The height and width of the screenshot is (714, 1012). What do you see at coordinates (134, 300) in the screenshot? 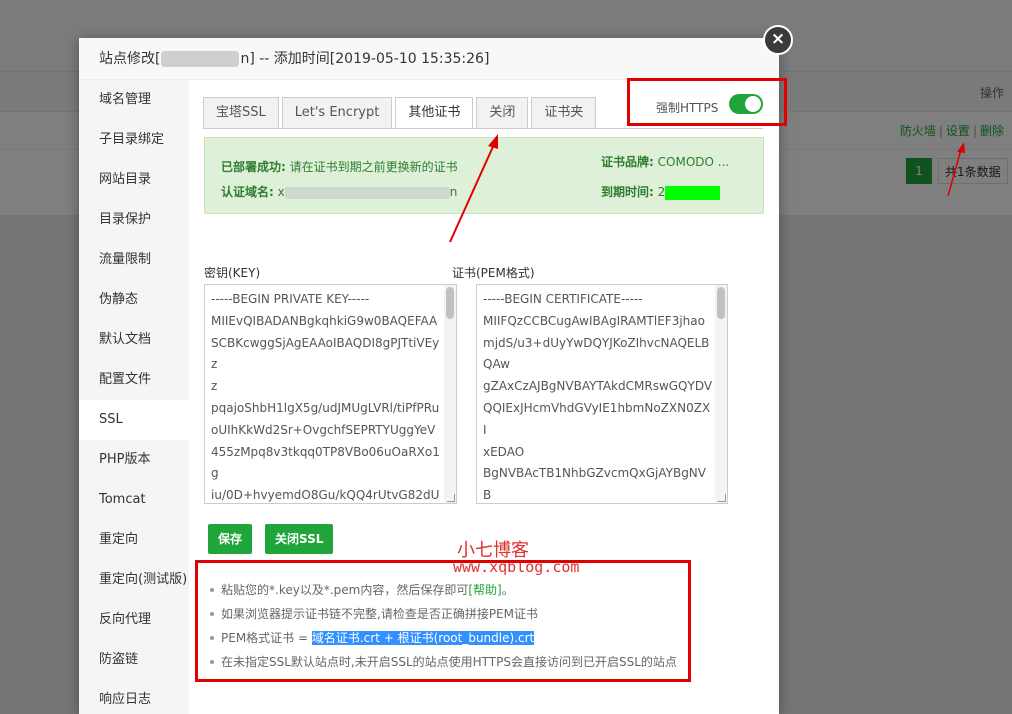
I see `sidebar-item: 伪静态` at bounding box center [134, 300].